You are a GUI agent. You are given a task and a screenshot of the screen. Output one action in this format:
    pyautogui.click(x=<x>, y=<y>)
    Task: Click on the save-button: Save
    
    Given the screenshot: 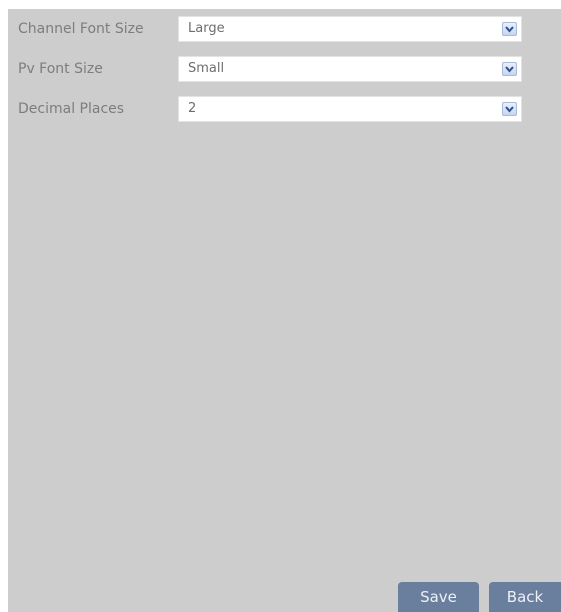 What is the action you would take?
    pyautogui.click(x=438, y=597)
    